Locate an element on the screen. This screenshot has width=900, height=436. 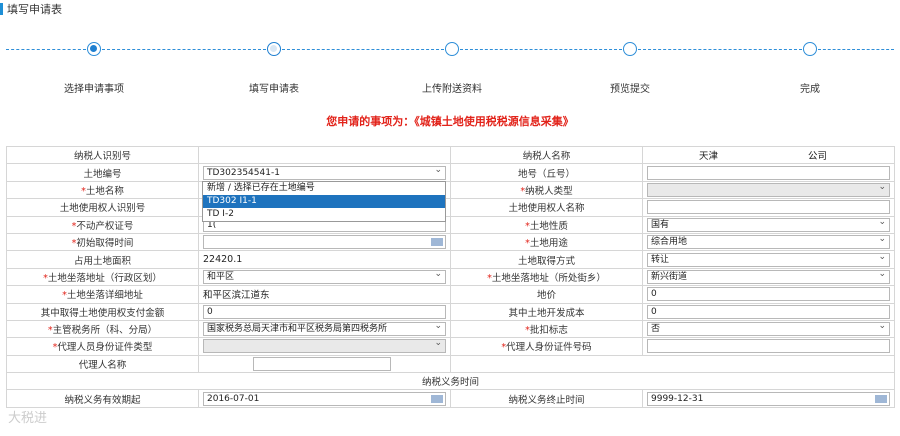
acquire-method-label: 土地取得方式 is located at coordinates (546, 259).